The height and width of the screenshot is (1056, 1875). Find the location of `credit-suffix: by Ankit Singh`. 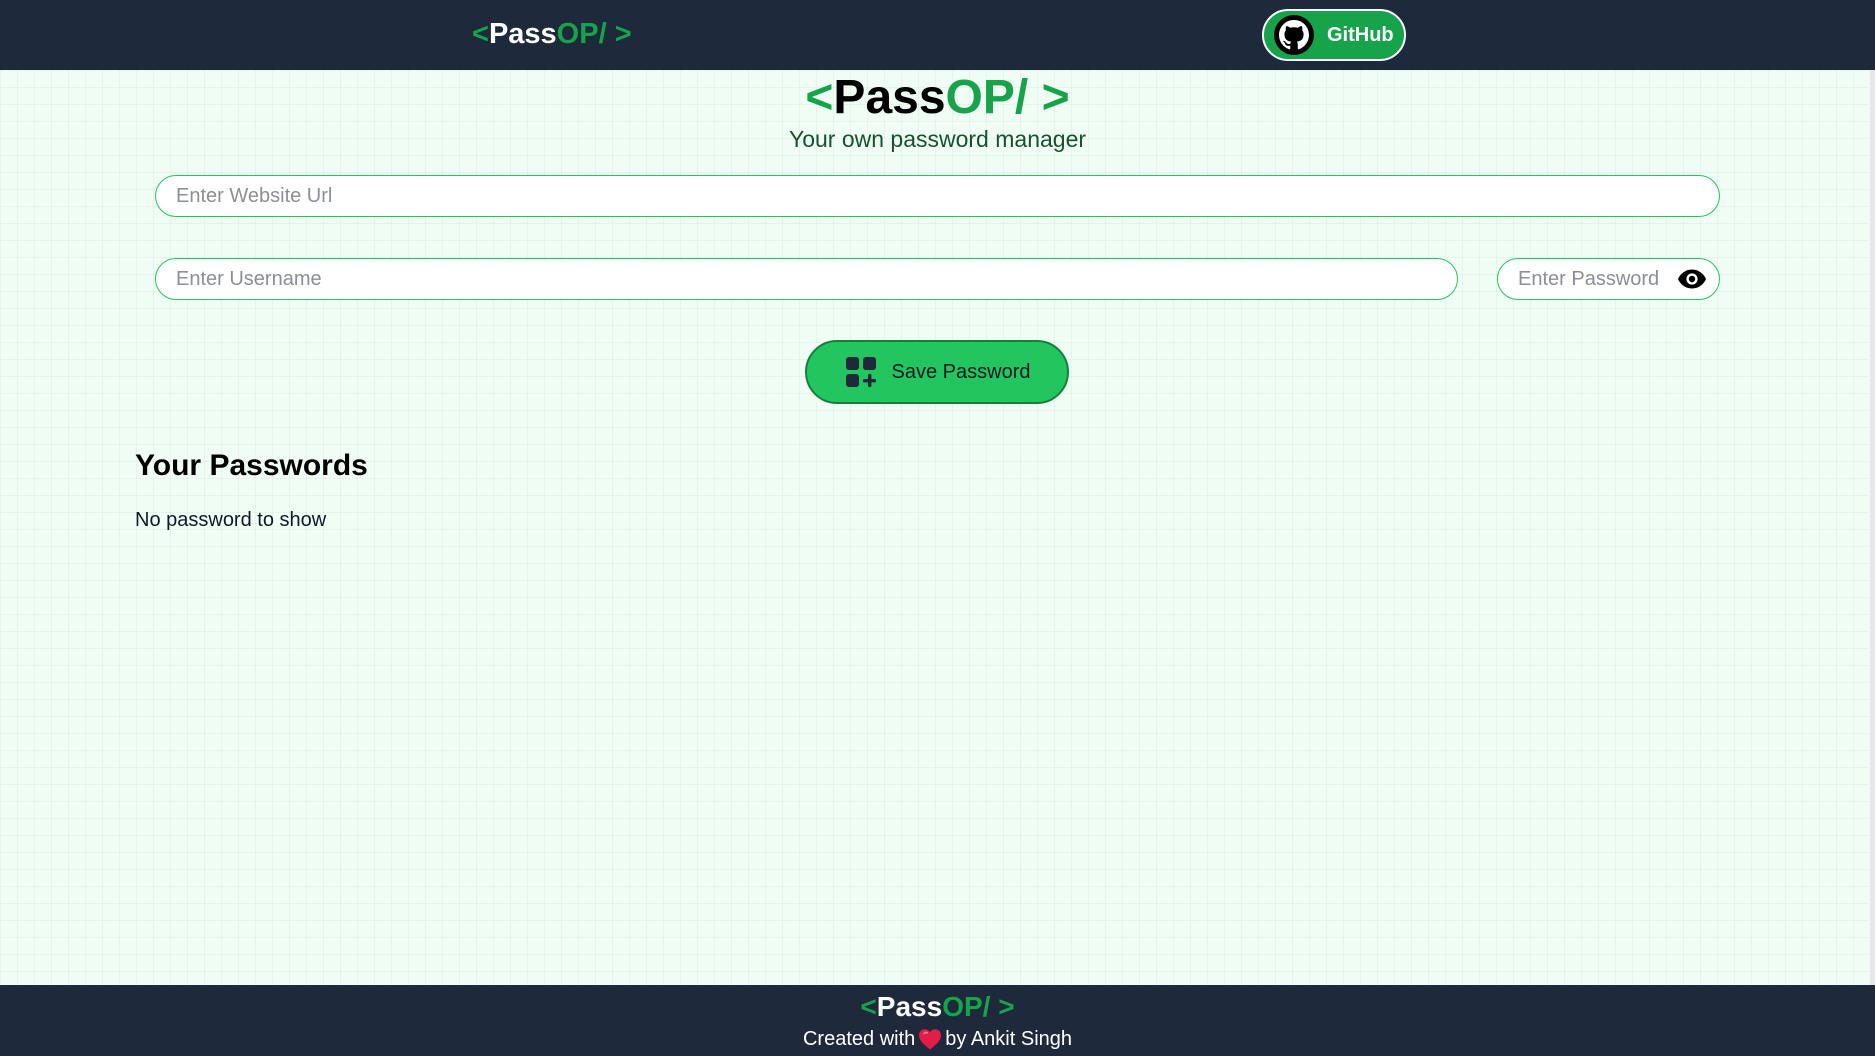

credit-suffix: by Ankit Singh is located at coordinates (1009, 1039).